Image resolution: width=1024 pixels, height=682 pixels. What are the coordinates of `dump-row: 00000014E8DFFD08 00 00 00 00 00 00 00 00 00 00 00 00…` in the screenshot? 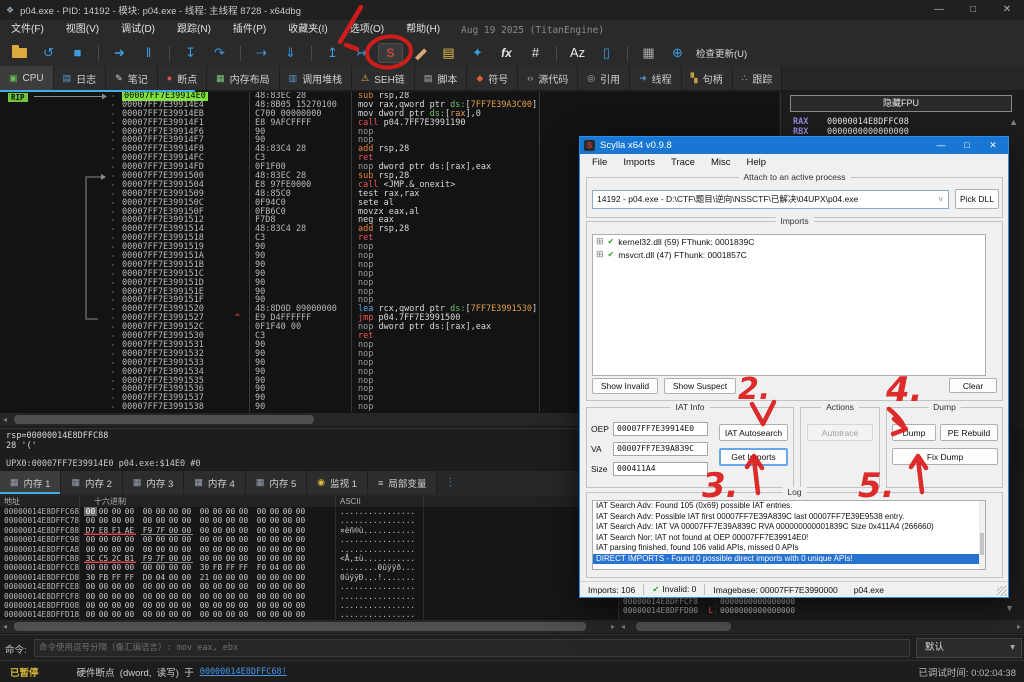 It's located at (309, 605).